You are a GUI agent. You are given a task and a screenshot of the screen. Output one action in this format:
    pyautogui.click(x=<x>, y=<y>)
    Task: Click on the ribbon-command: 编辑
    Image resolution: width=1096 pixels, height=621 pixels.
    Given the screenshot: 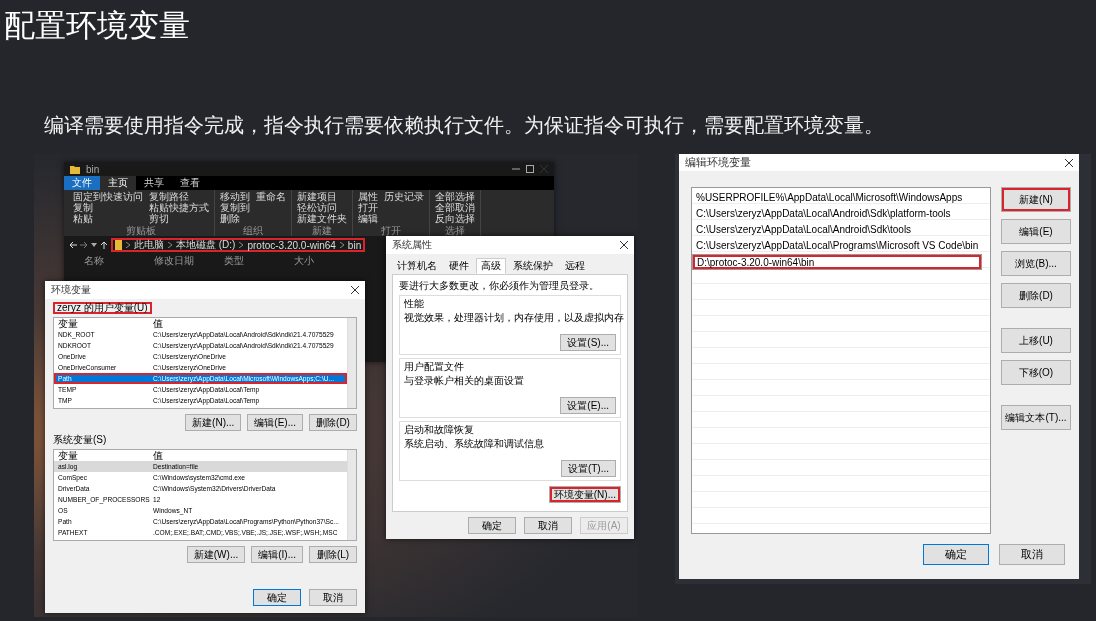 What is the action you would take?
    pyautogui.click(x=368, y=218)
    